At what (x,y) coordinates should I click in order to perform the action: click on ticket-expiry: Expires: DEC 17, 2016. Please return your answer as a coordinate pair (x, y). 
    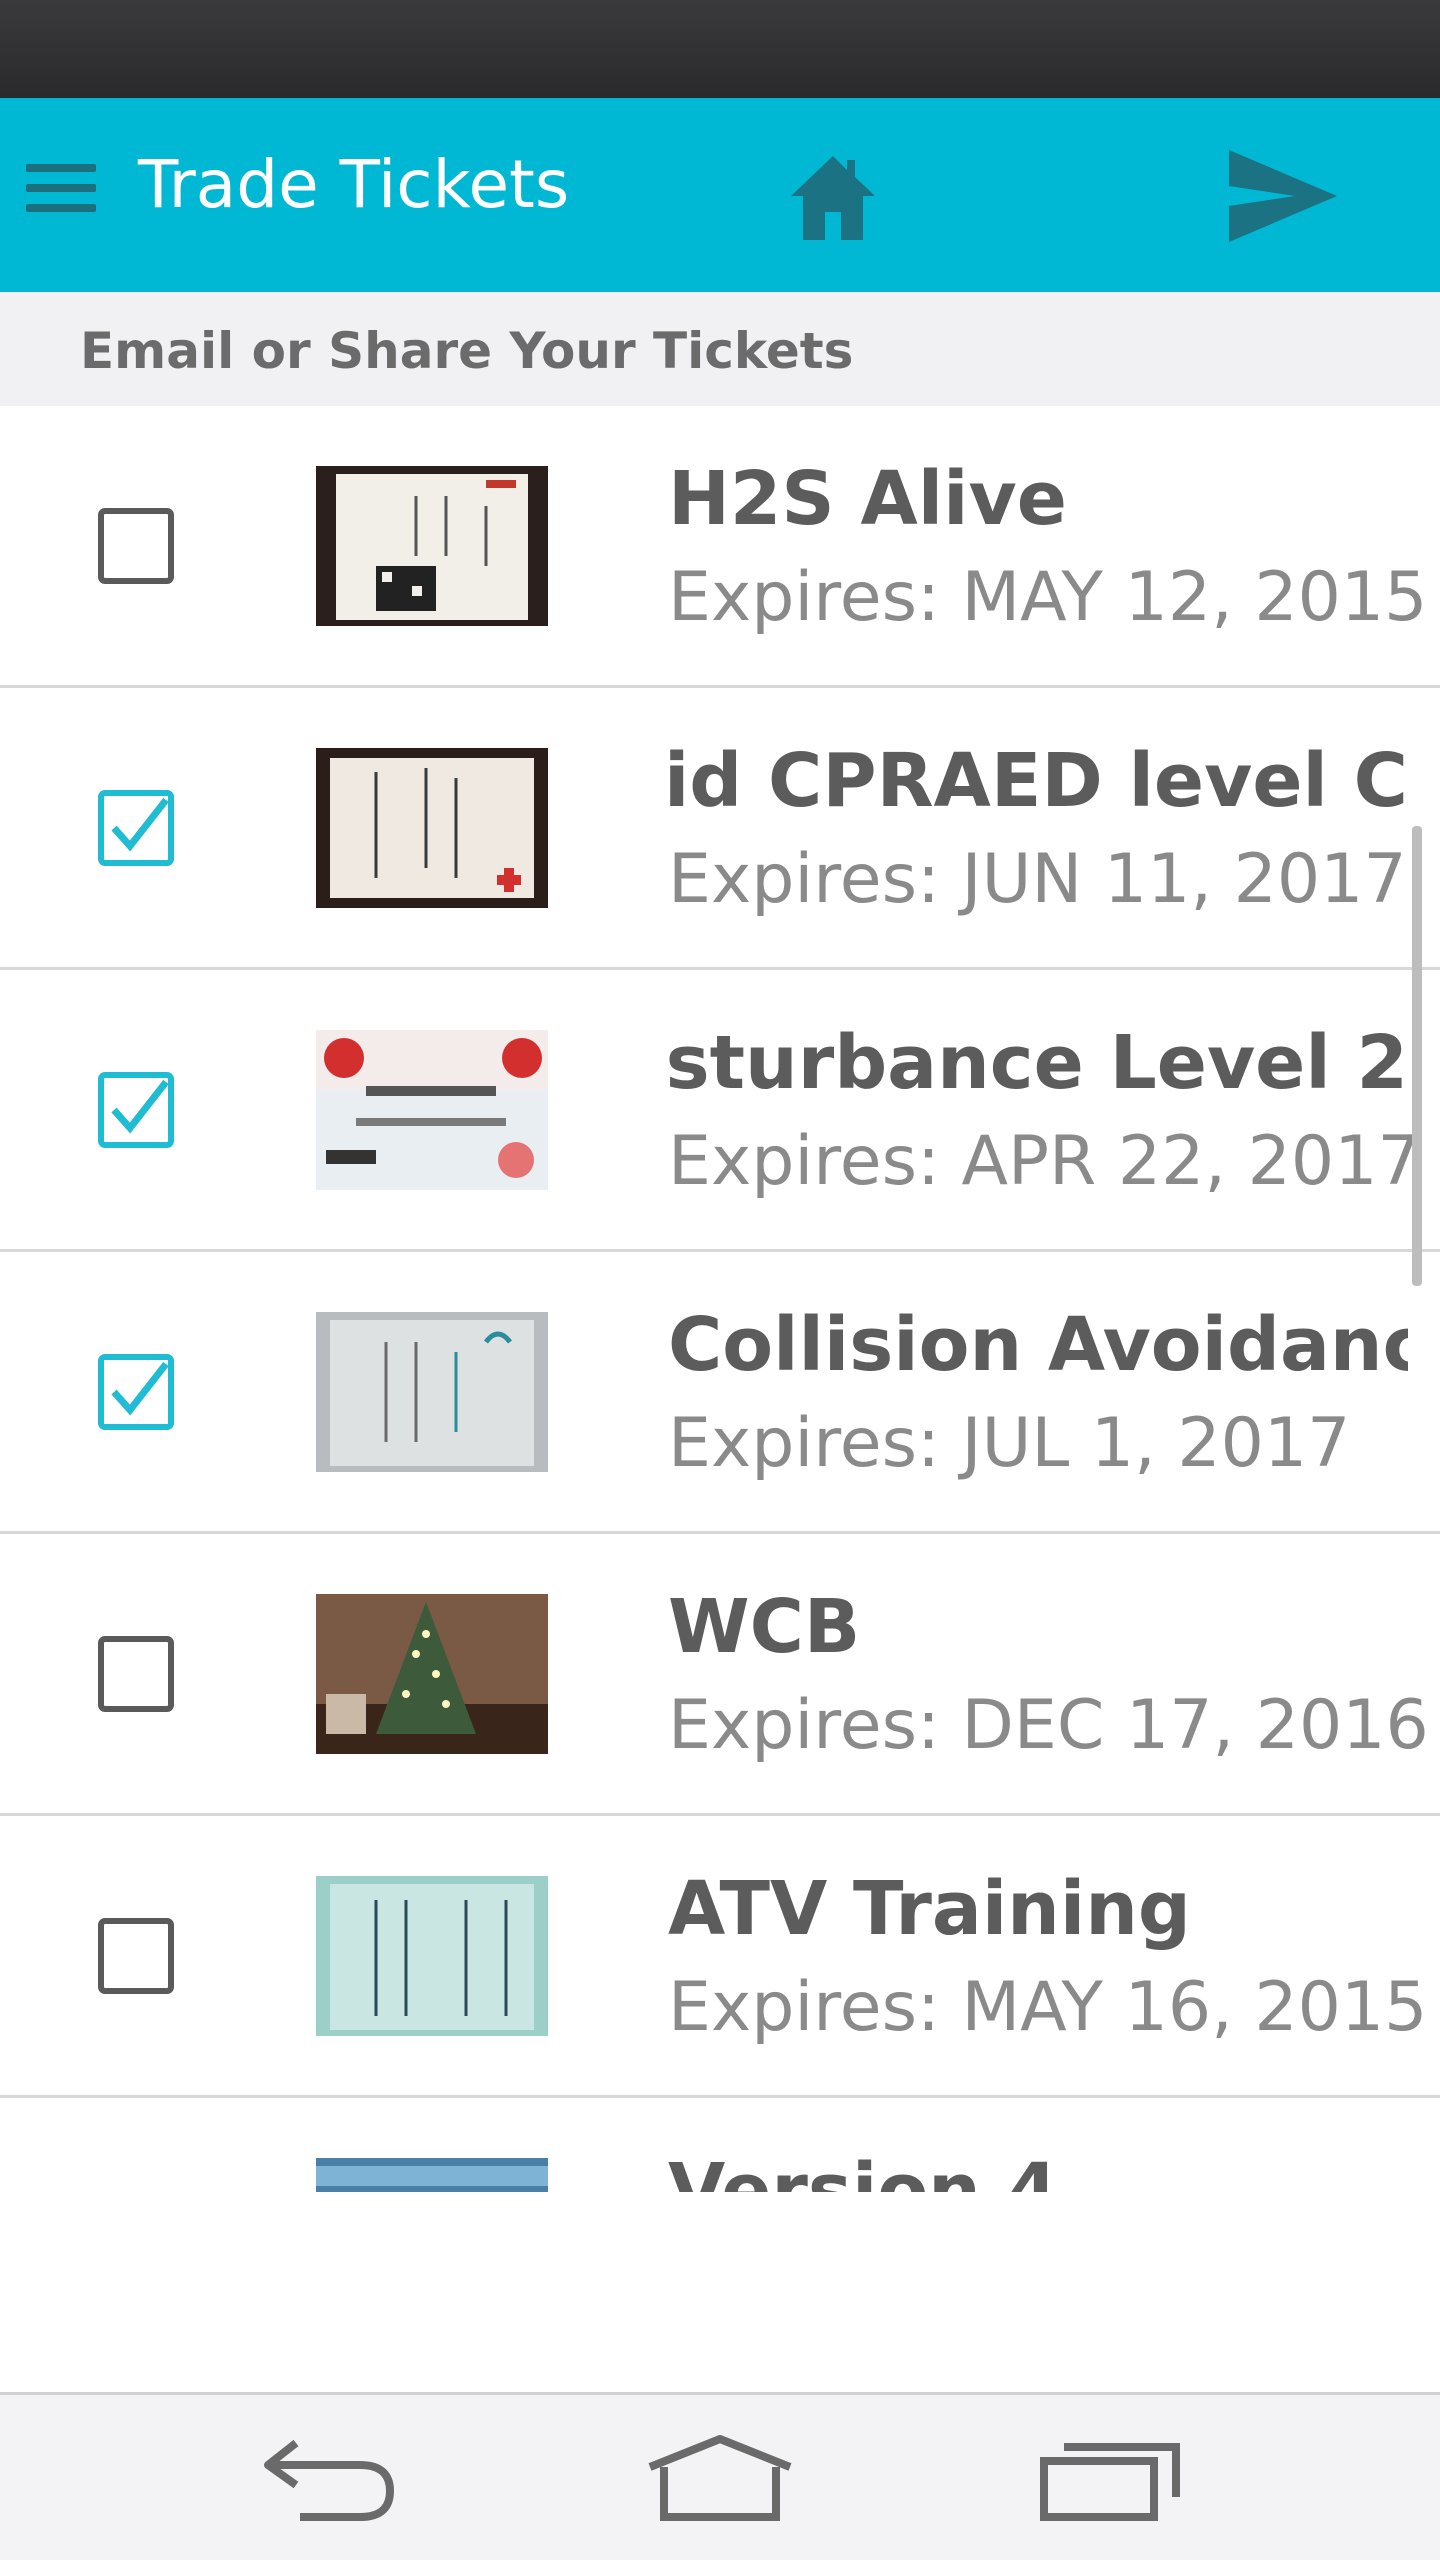
    Looking at the image, I should click on (1048, 1725).